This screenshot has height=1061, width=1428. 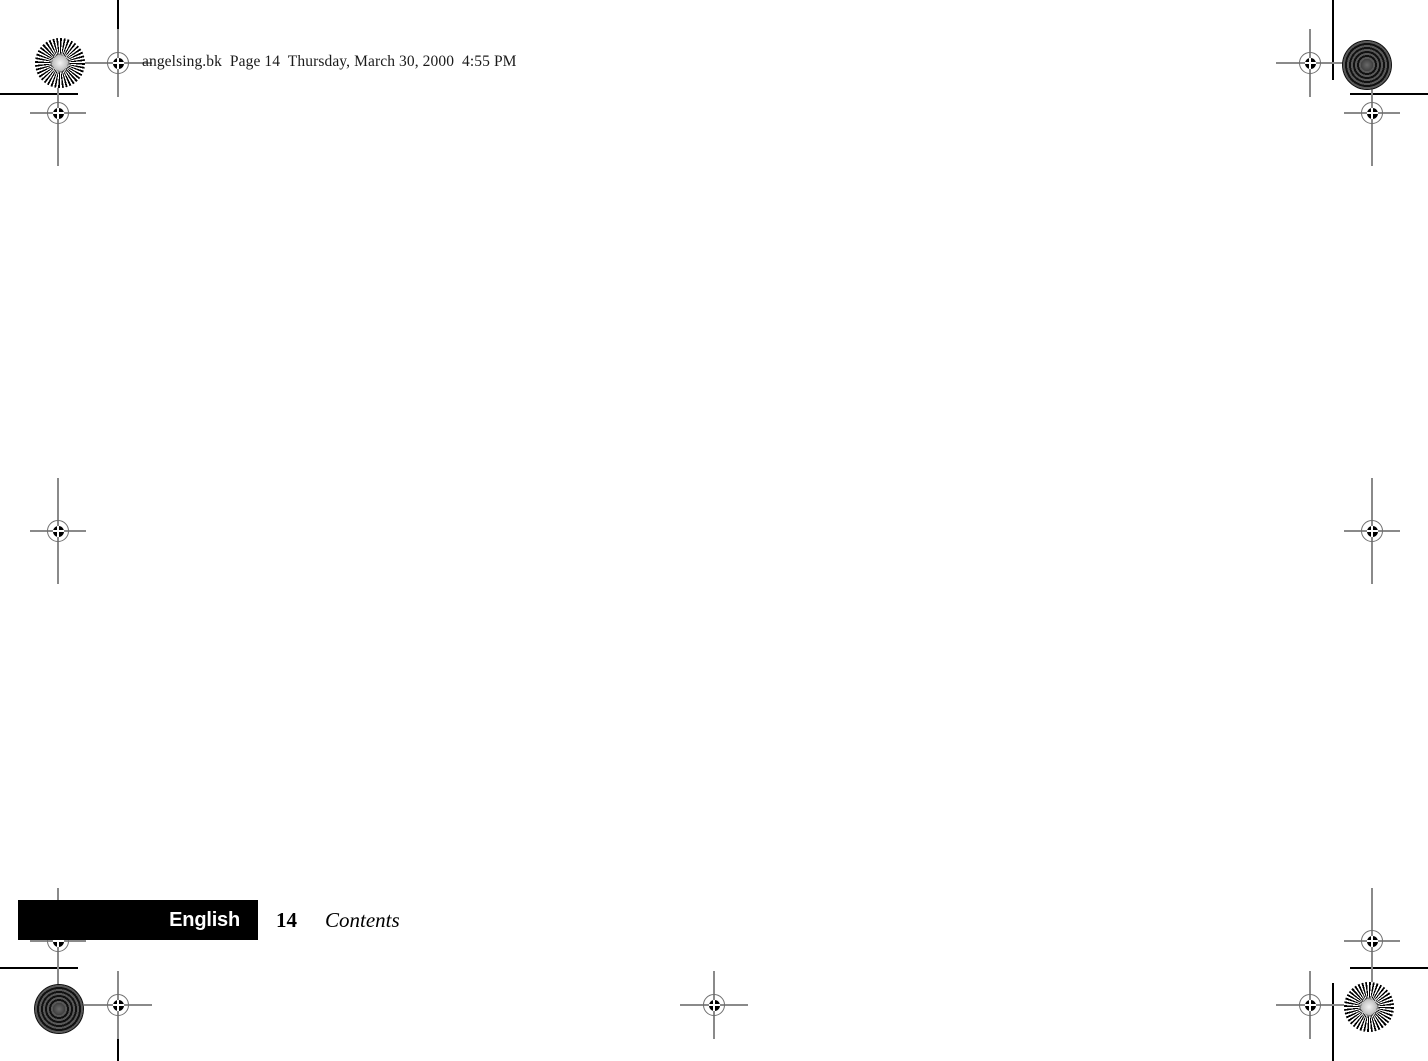 What do you see at coordinates (39, 94) in the screenshot?
I see `trim-line-top-left-horizontal` at bounding box center [39, 94].